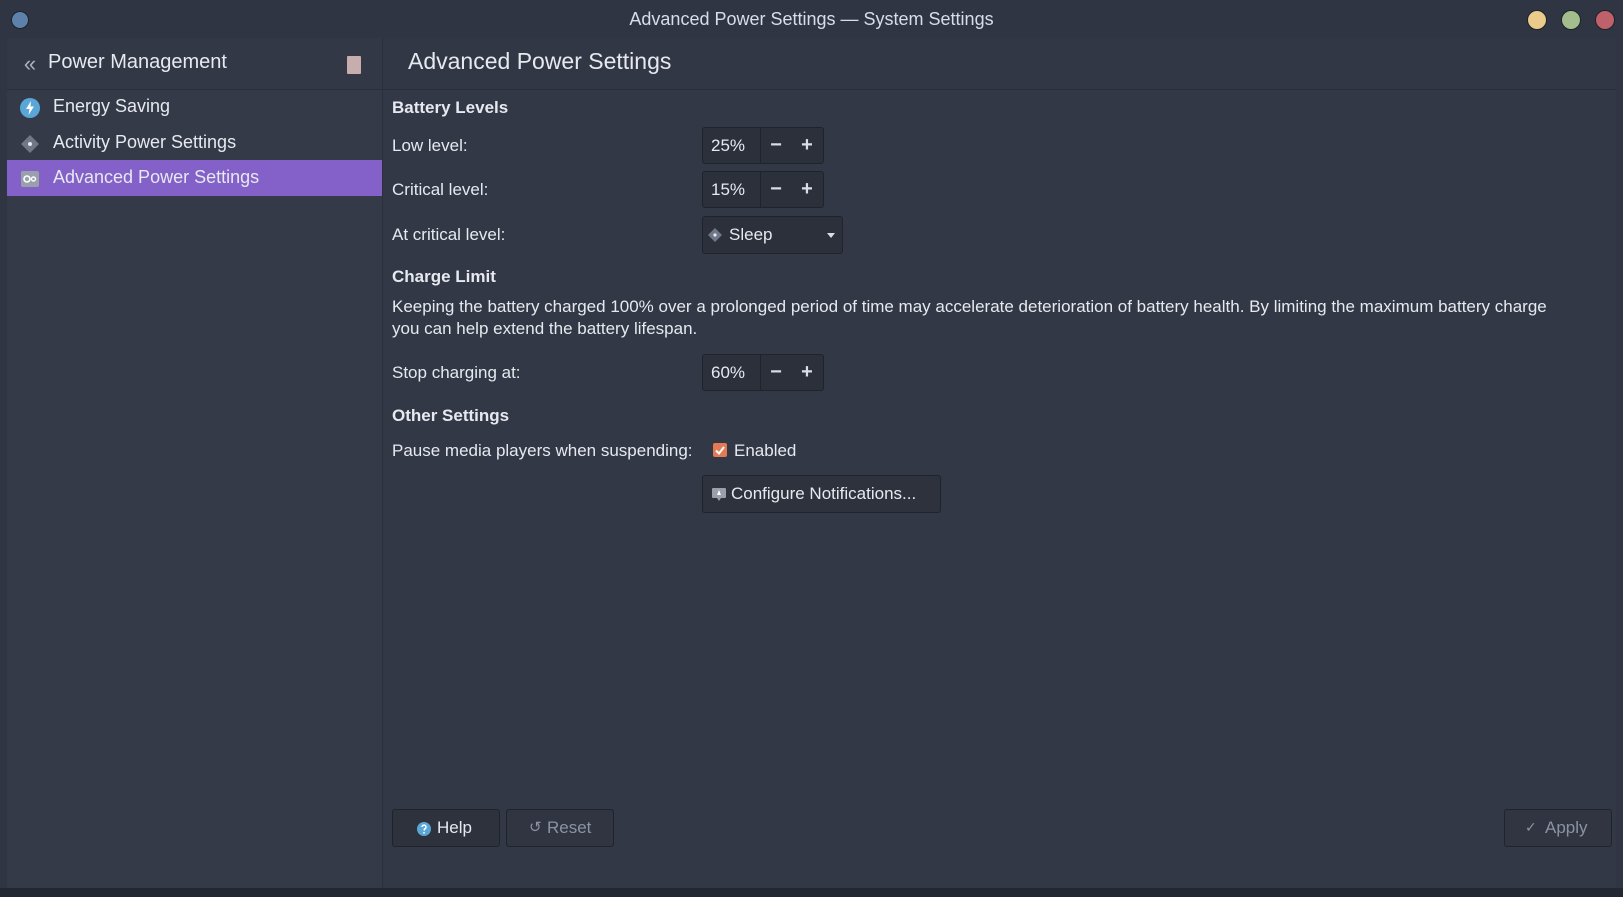 This screenshot has width=1623, height=897. I want to click on apply-button: ✓ Apply, so click(1558, 828).